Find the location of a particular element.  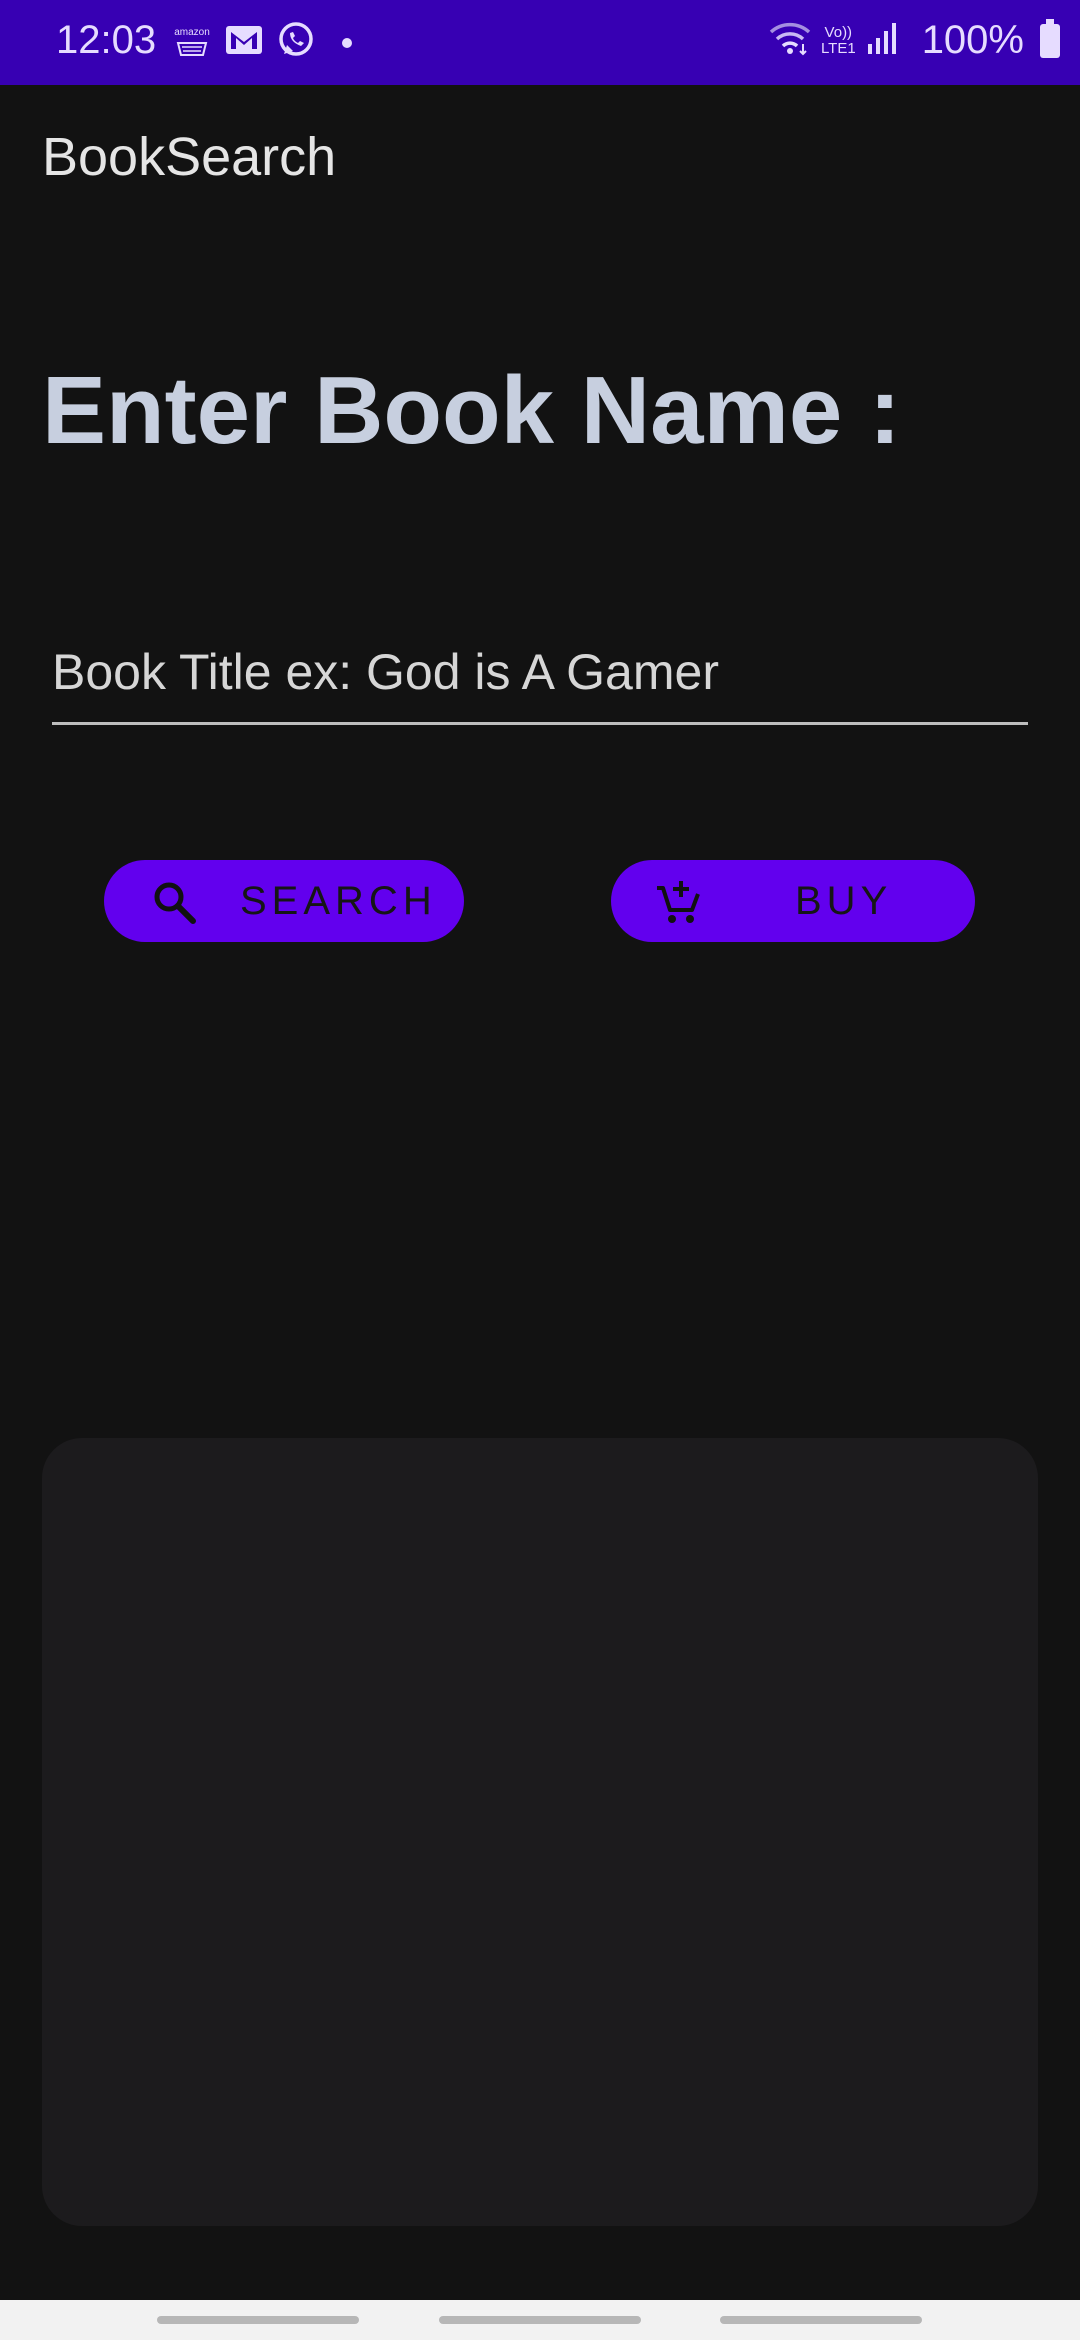

status-time: 12:03 is located at coordinates (106, 40).